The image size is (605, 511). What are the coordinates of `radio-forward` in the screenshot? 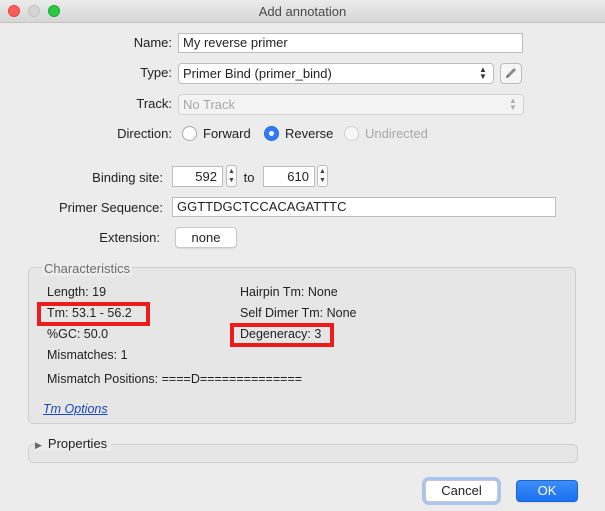 It's located at (189, 133).